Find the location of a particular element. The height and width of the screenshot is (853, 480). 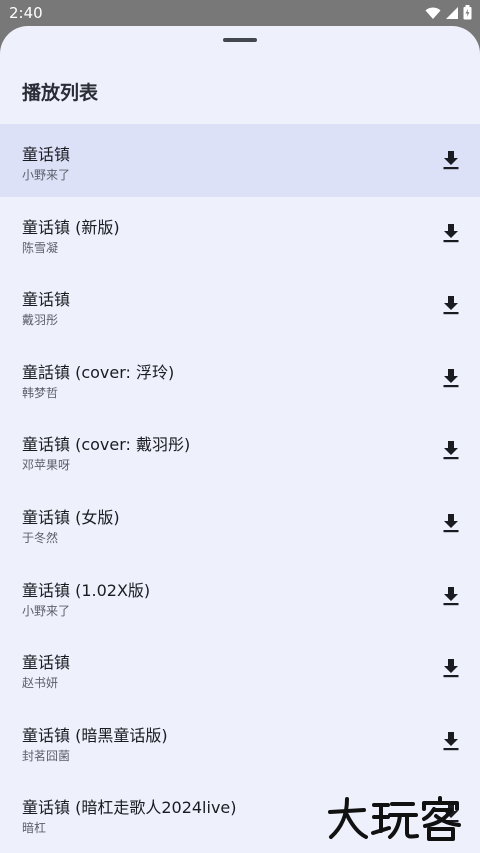

playlist-row: 童话镇 (cover: 戴羽彤) 邓苹果呀 is located at coordinates (240, 450).